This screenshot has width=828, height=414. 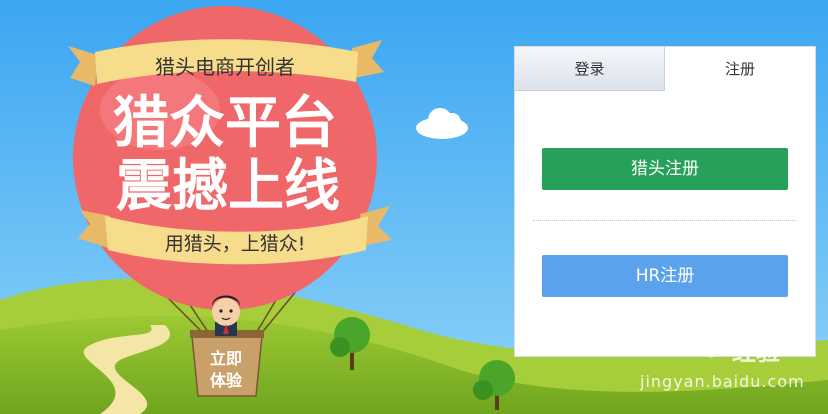 What do you see at coordinates (711, 349) in the screenshot?
I see `paw-icon: ❁` at bounding box center [711, 349].